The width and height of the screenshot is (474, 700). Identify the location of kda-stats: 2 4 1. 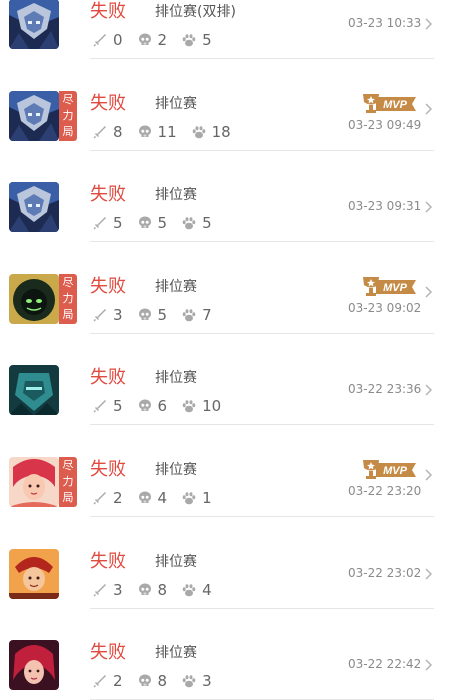
(159, 498).